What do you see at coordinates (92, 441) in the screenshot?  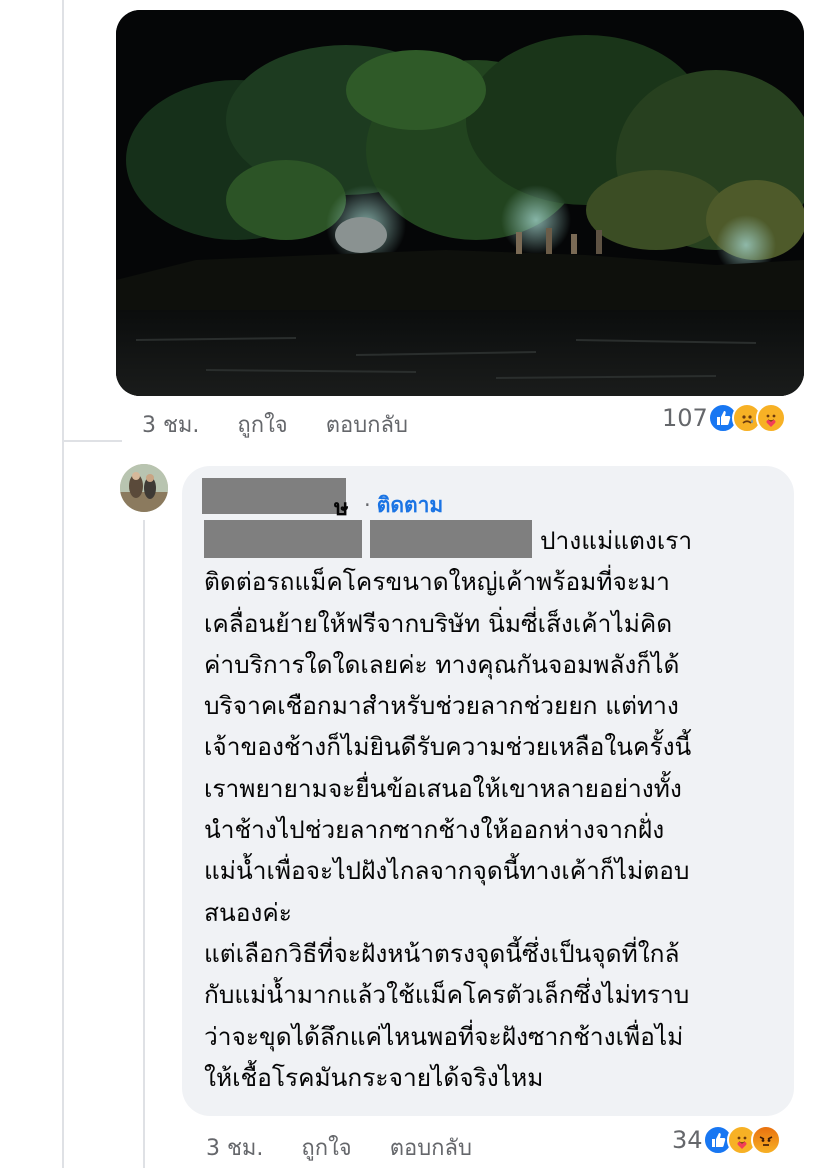 I see `thread-connector` at bounding box center [92, 441].